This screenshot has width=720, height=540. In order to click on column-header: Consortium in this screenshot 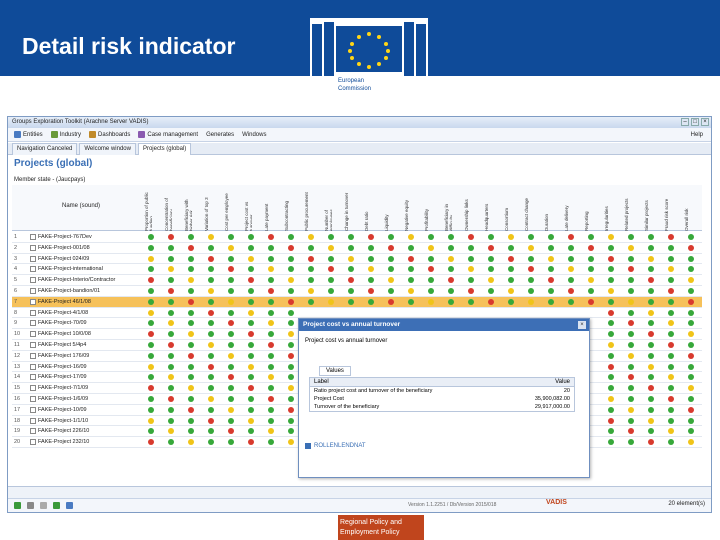, I will do `click(508, 209)`.